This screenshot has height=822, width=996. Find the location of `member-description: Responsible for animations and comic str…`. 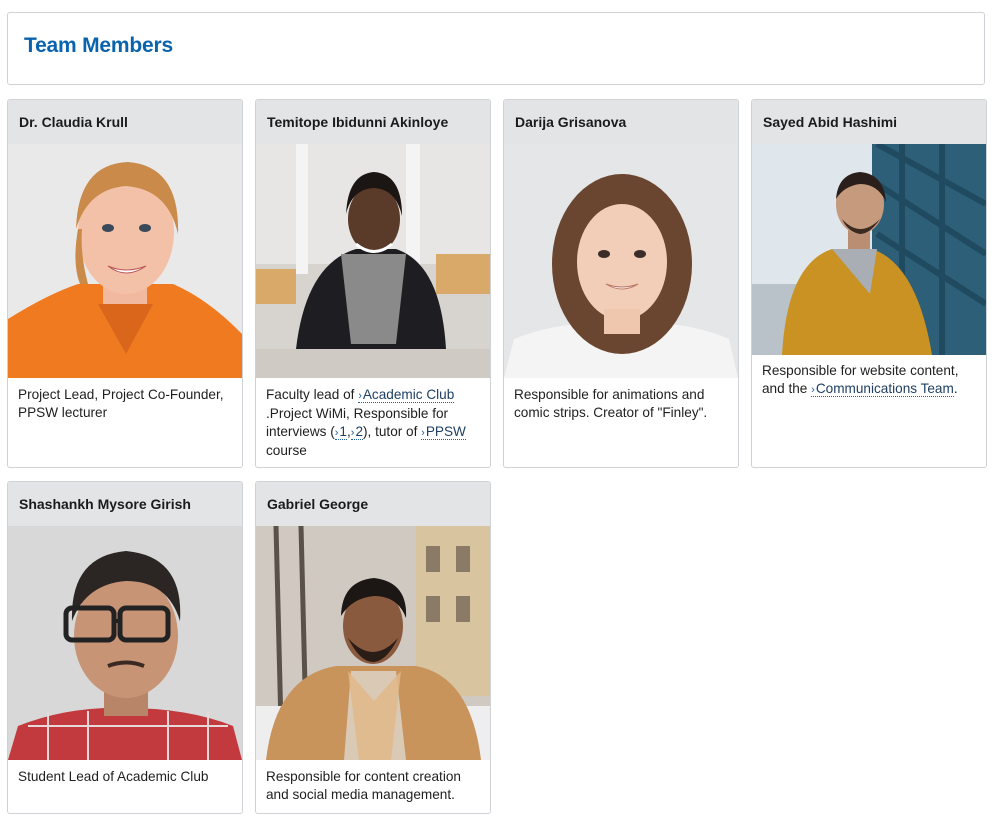

member-description: Responsible for animations and comic str… is located at coordinates (611, 403).